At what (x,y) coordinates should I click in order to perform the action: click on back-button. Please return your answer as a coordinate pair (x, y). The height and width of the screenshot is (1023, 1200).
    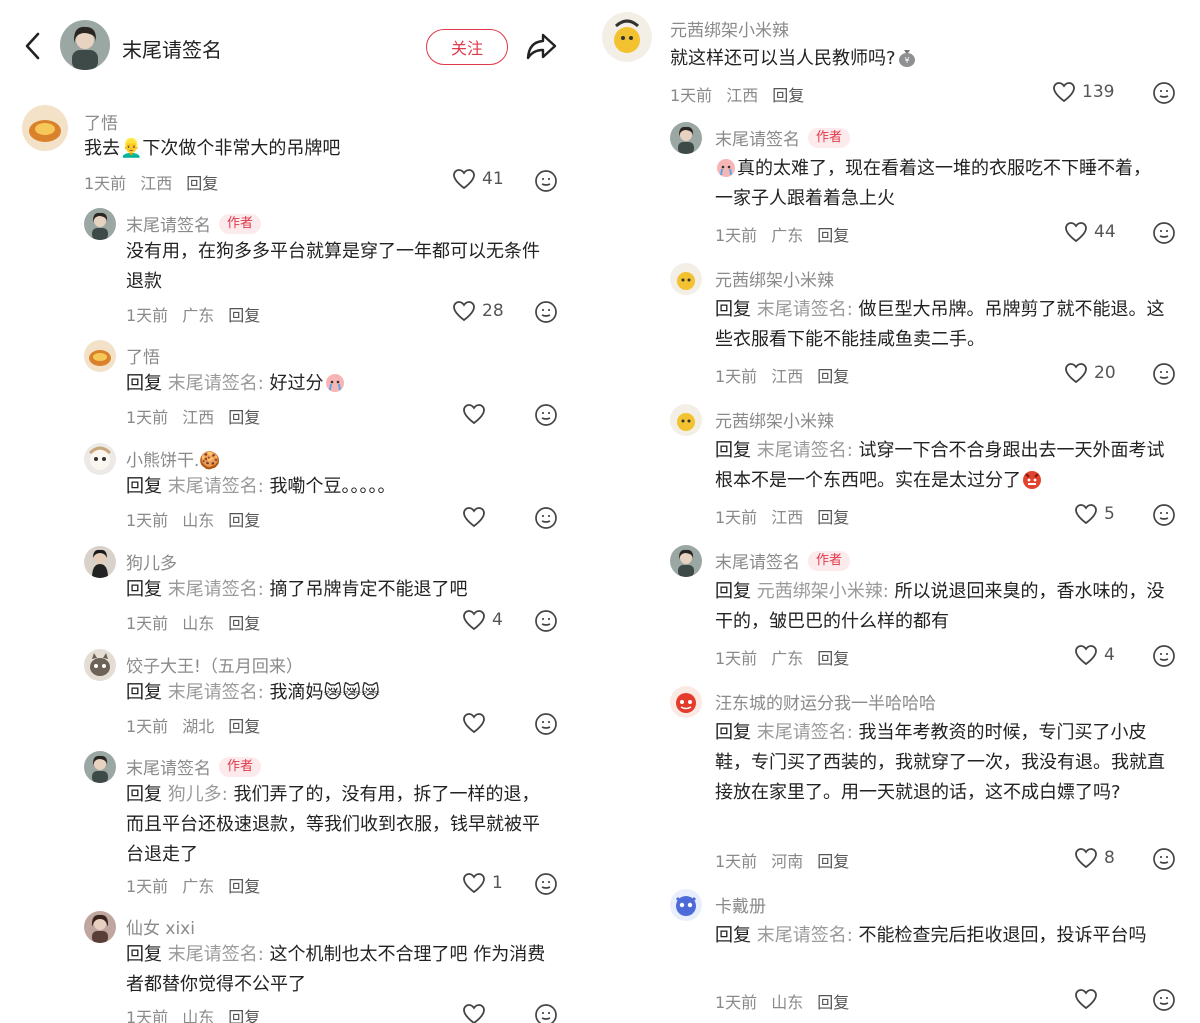
    Looking at the image, I should click on (34, 46).